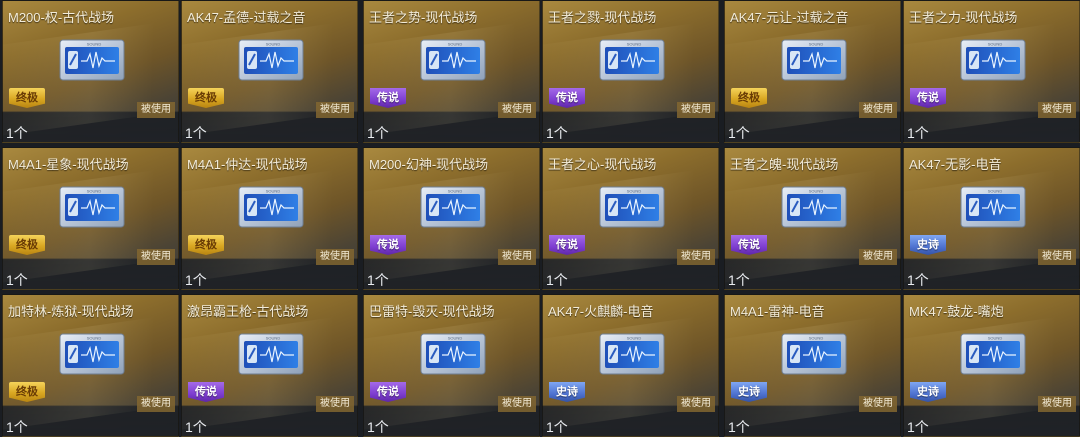 This screenshot has height=437, width=1080. I want to click on item-card: 王者之力-现代战场 SOUND 传说 被使用 1个, so click(991, 71).